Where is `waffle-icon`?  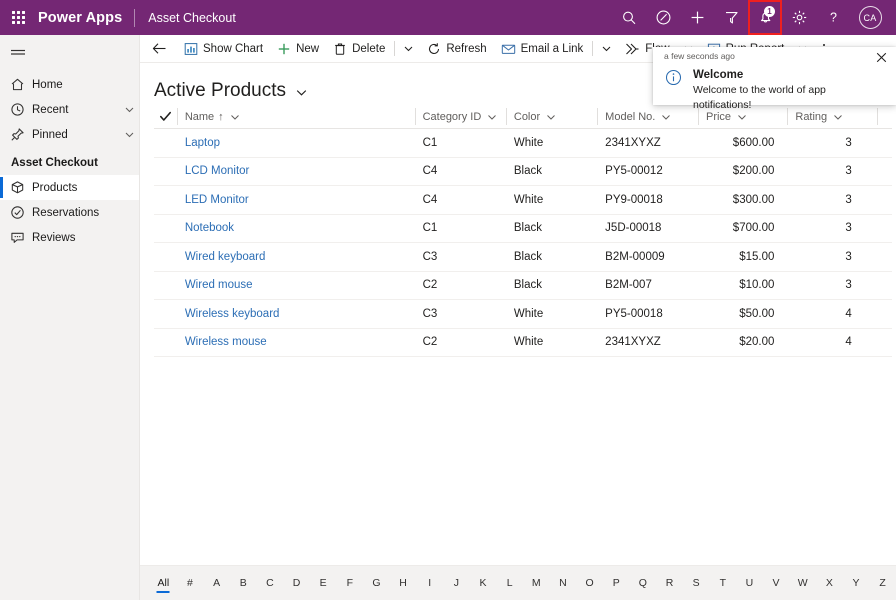 waffle-icon is located at coordinates (18, 17).